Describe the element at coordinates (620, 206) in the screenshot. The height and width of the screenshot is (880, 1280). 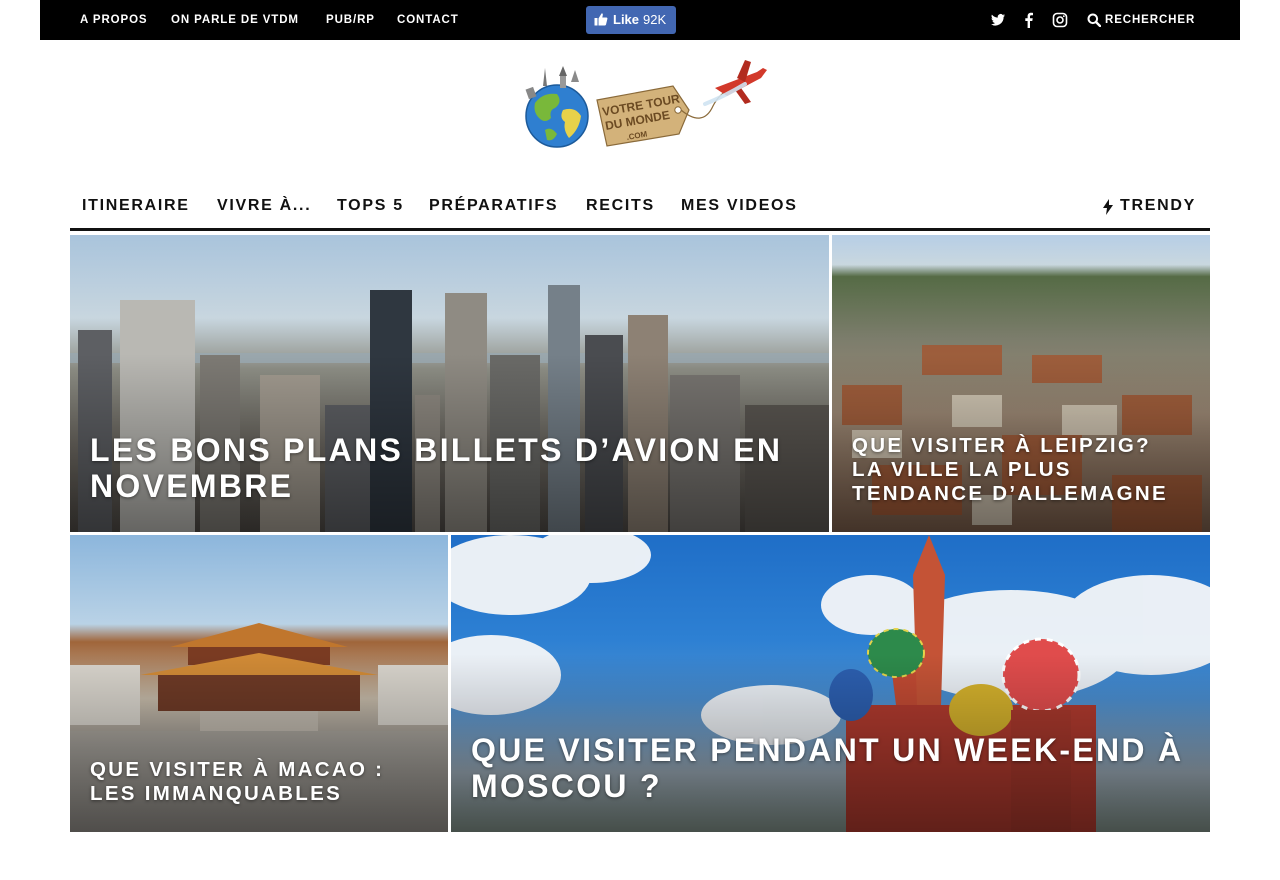
I see `nav-item-recits: RECITS` at that location.